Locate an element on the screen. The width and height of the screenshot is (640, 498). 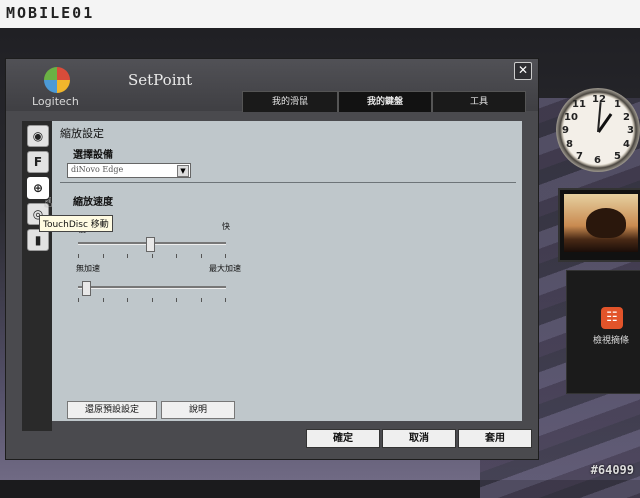
slideshow-gadget is located at coordinates (599, 225).